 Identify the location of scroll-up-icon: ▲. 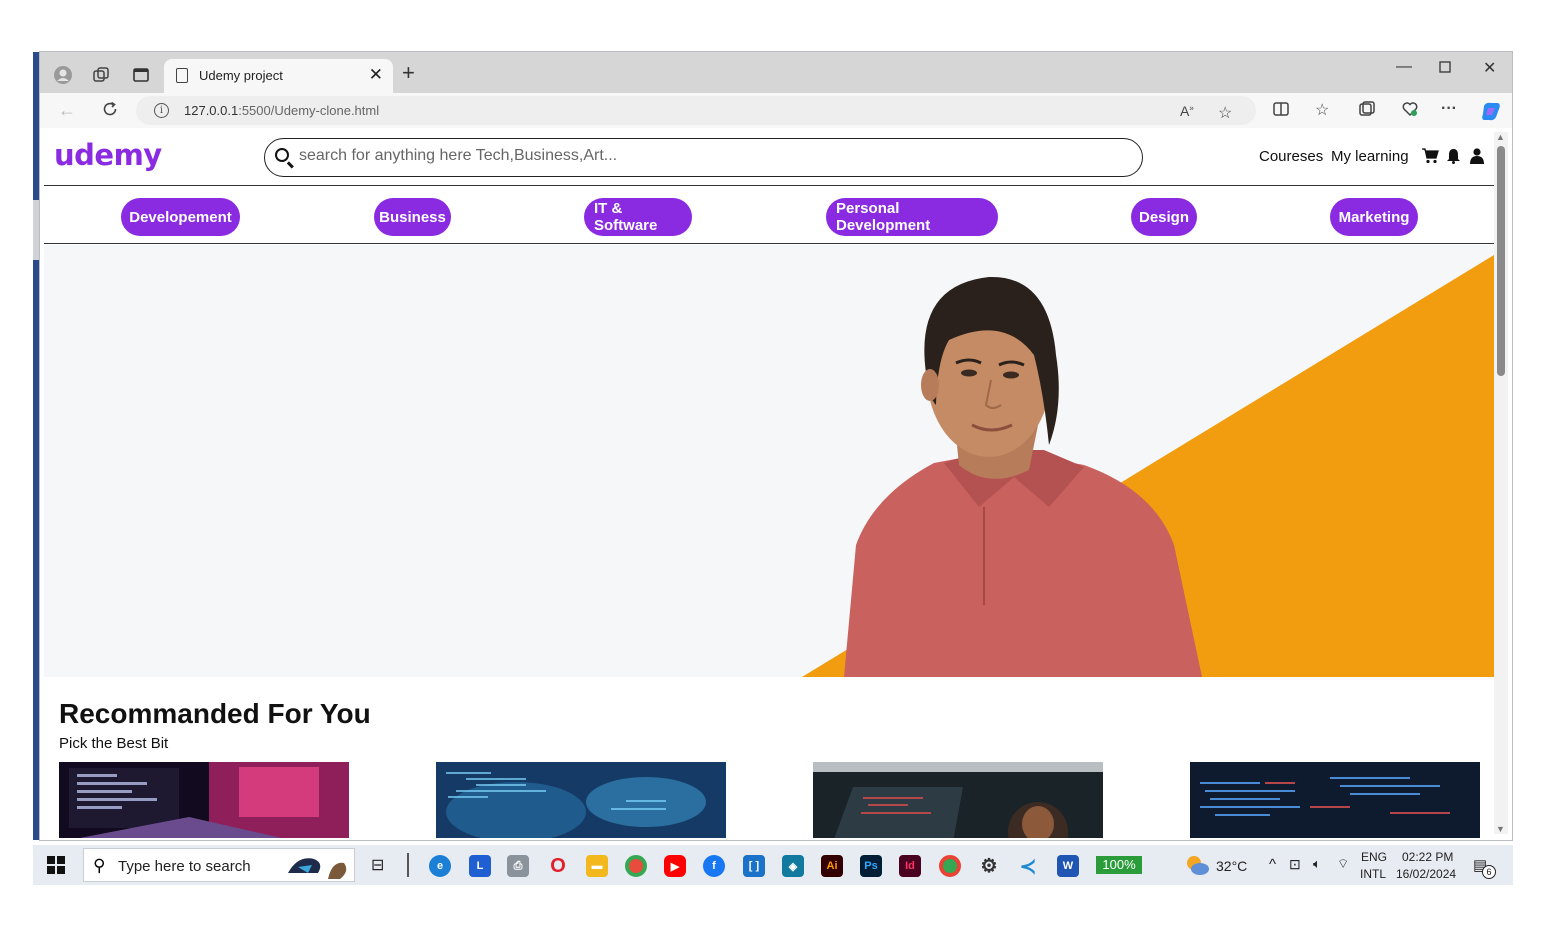
(1500, 137).